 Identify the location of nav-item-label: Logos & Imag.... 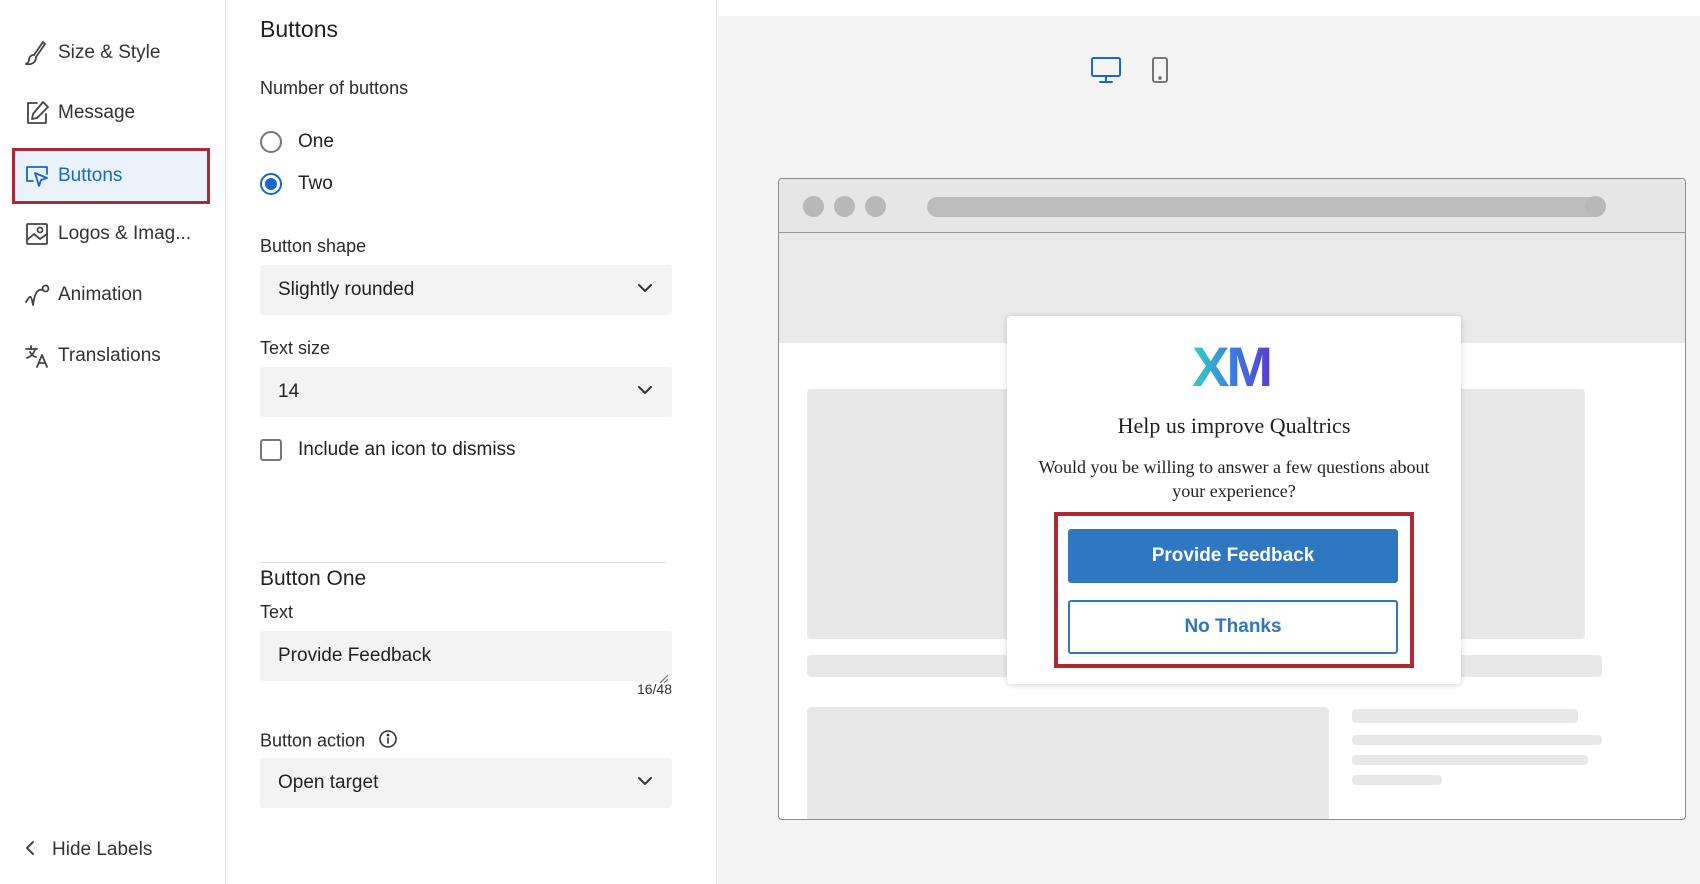
(125, 233).